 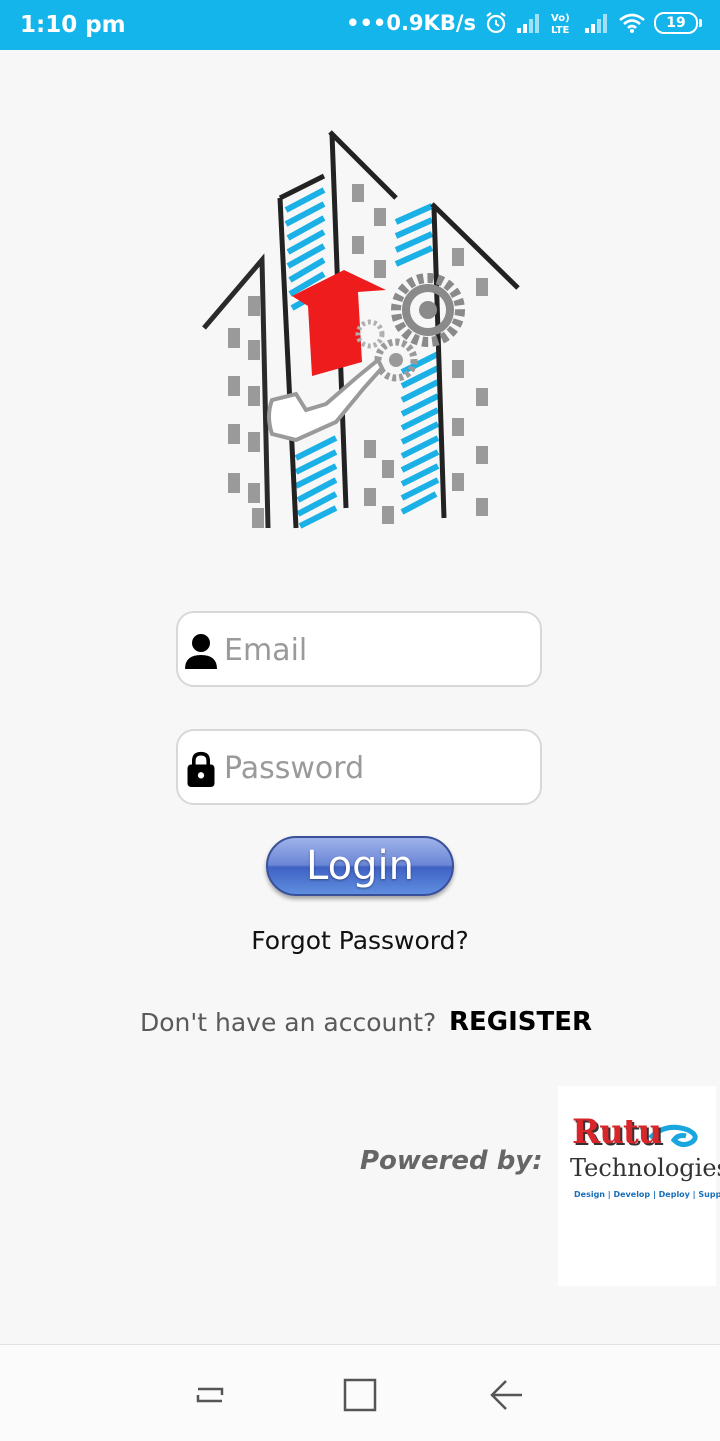 I want to click on status-time: 1:10 pm, so click(x=73, y=25).